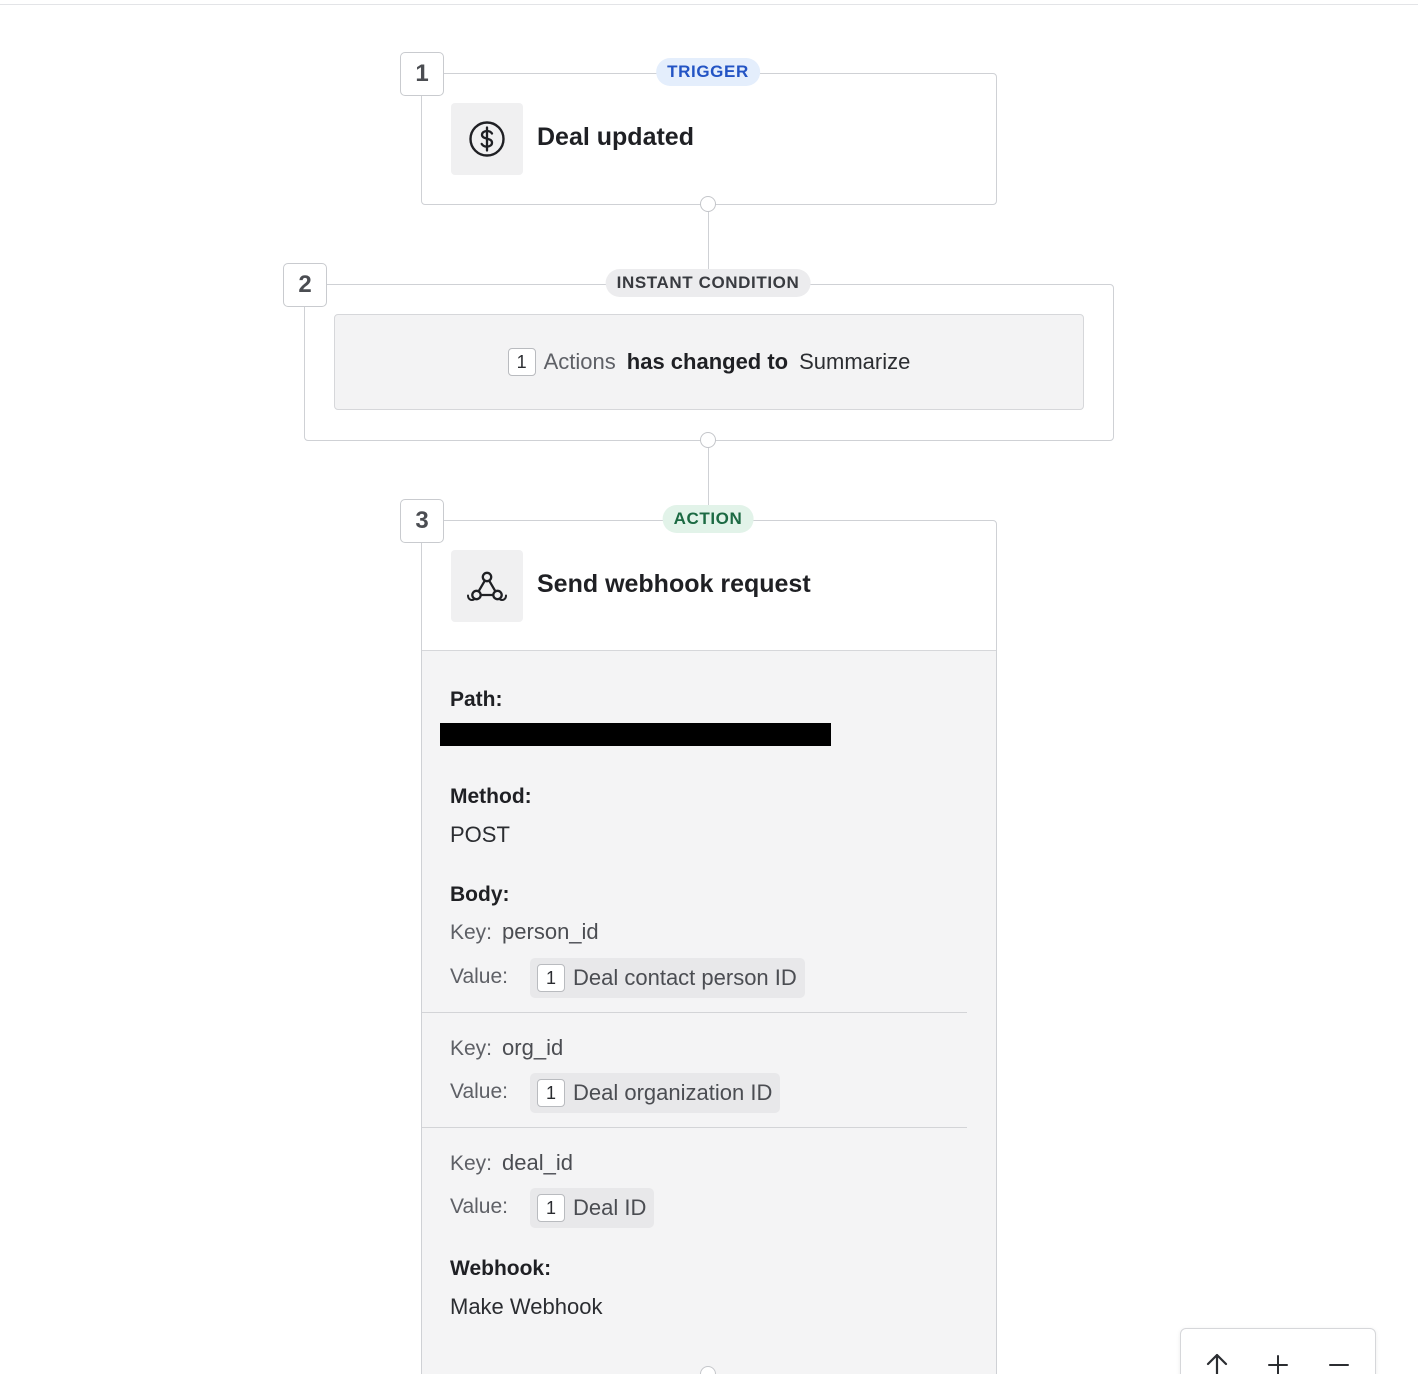 Image resolution: width=1418 pixels, height=1374 pixels. Describe the element at coordinates (487, 139) in the screenshot. I see `dollar-circle-icon` at that location.